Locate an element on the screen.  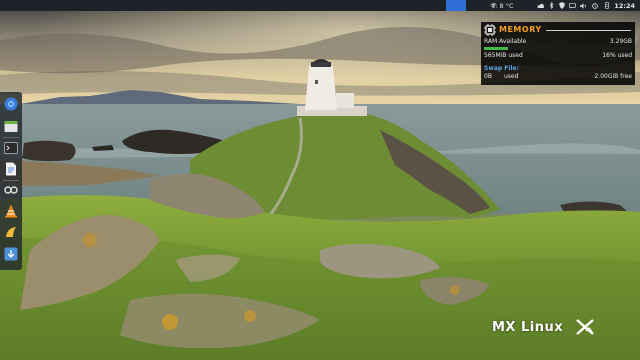
weather-readout: T: 8 °C is located at coordinates (503, 6).